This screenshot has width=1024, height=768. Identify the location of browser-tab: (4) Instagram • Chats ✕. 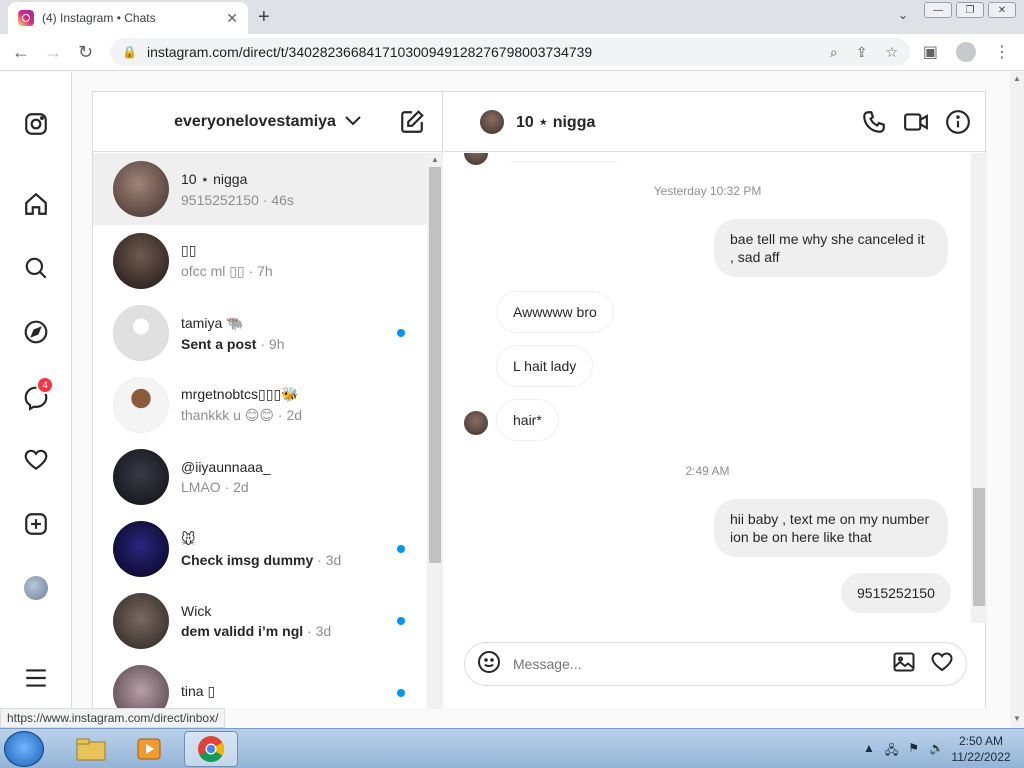
(128, 18).